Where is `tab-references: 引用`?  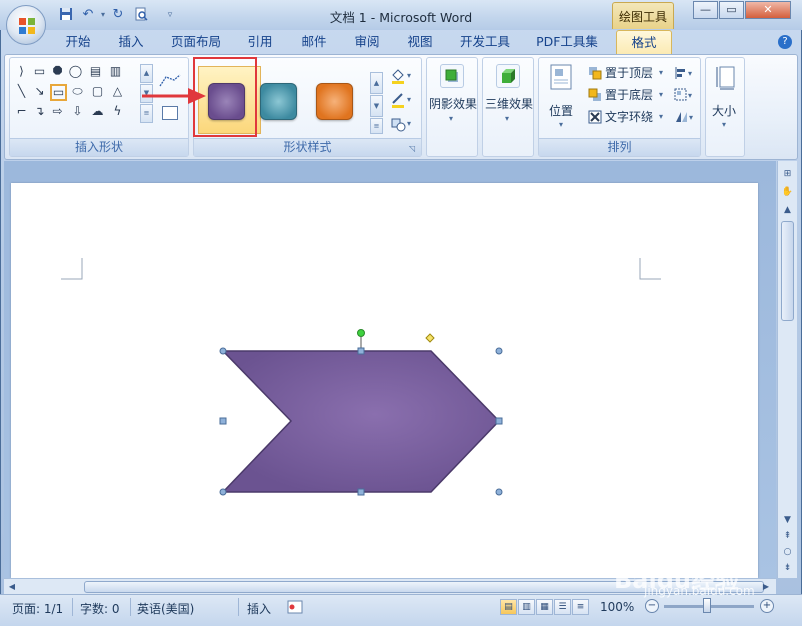 tab-references: 引用 is located at coordinates (260, 42).